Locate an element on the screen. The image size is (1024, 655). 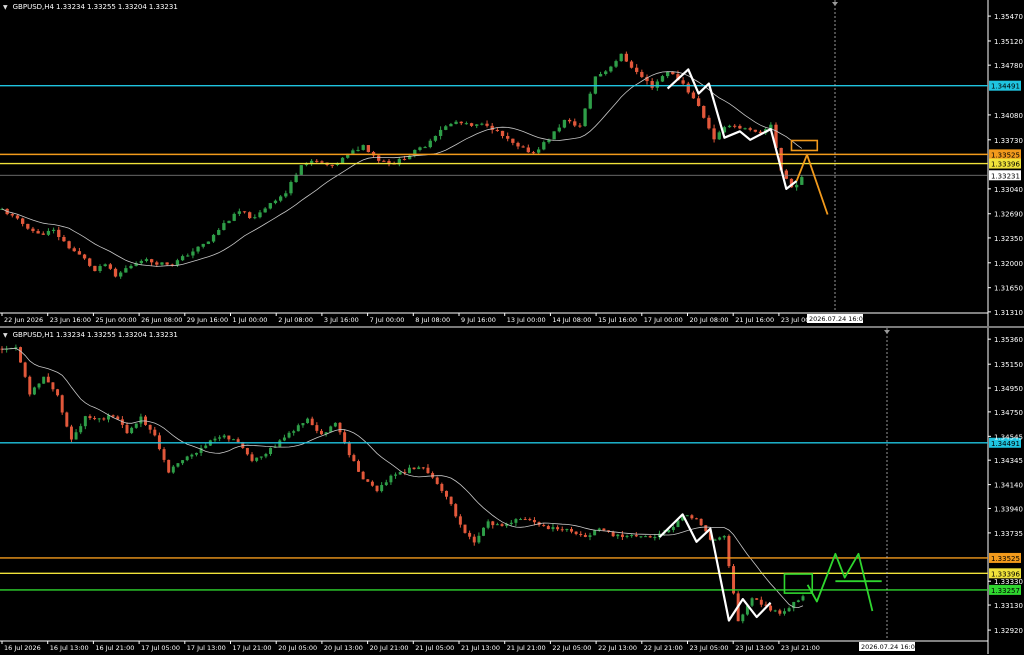
x-tick-label: 22 Jul 05:00 is located at coordinates (571, 648).